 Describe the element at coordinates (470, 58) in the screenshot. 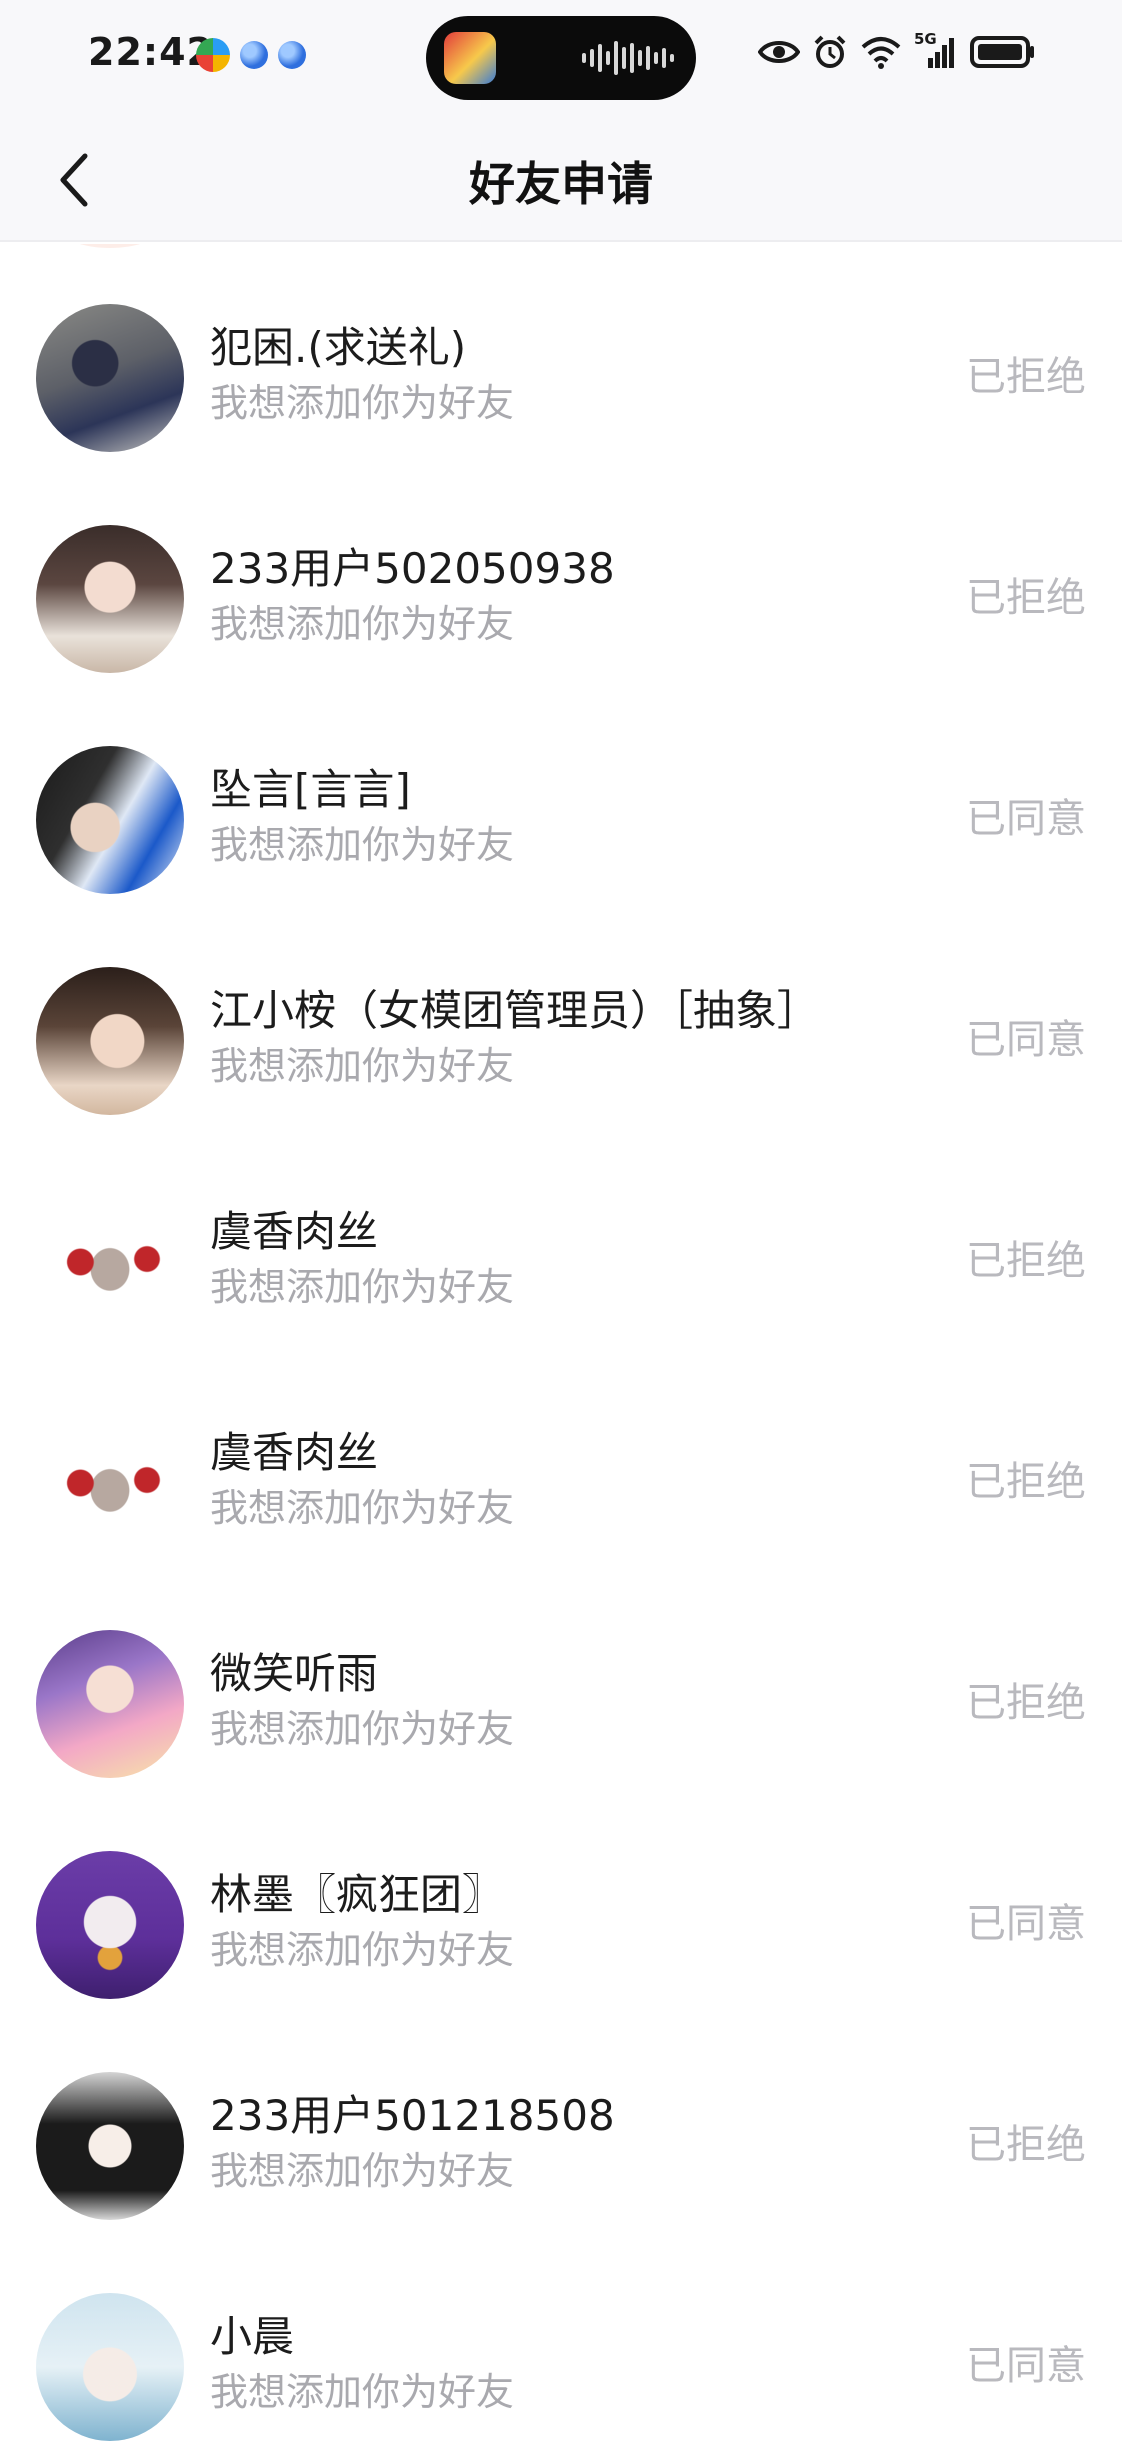

I see `media-thumbnail` at that location.